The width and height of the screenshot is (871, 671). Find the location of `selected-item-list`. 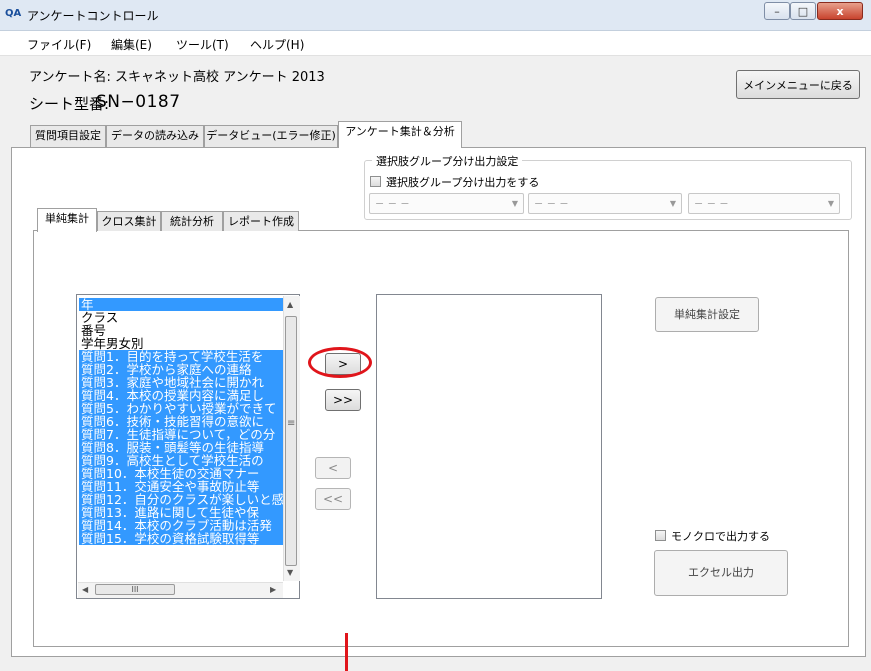

selected-item-list is located at coordinates (489, 446).